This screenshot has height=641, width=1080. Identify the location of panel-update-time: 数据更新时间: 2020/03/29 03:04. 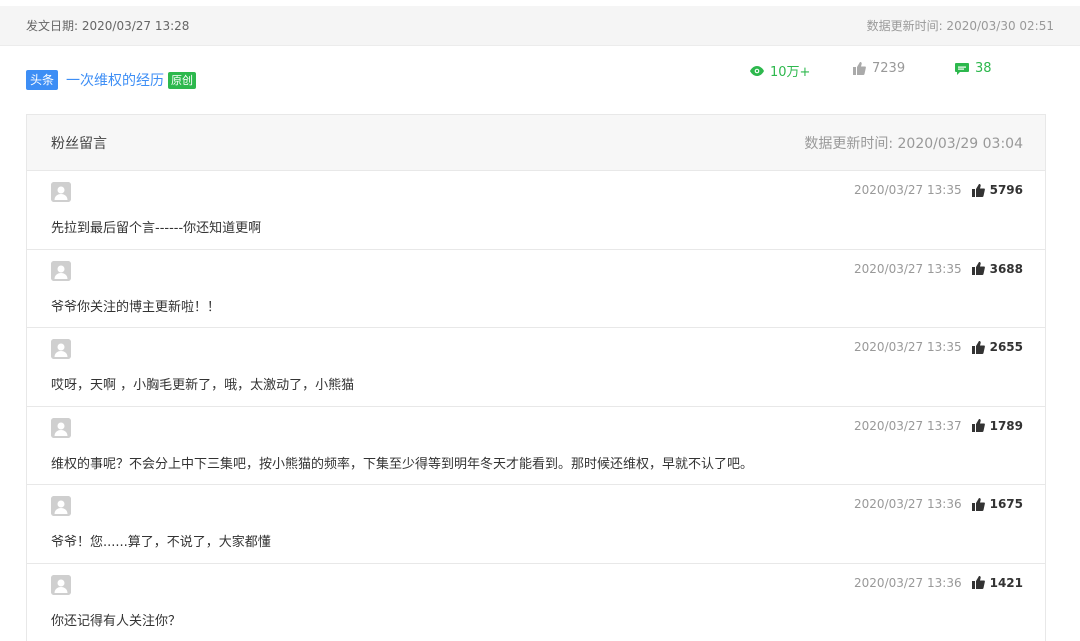
(913, 143).